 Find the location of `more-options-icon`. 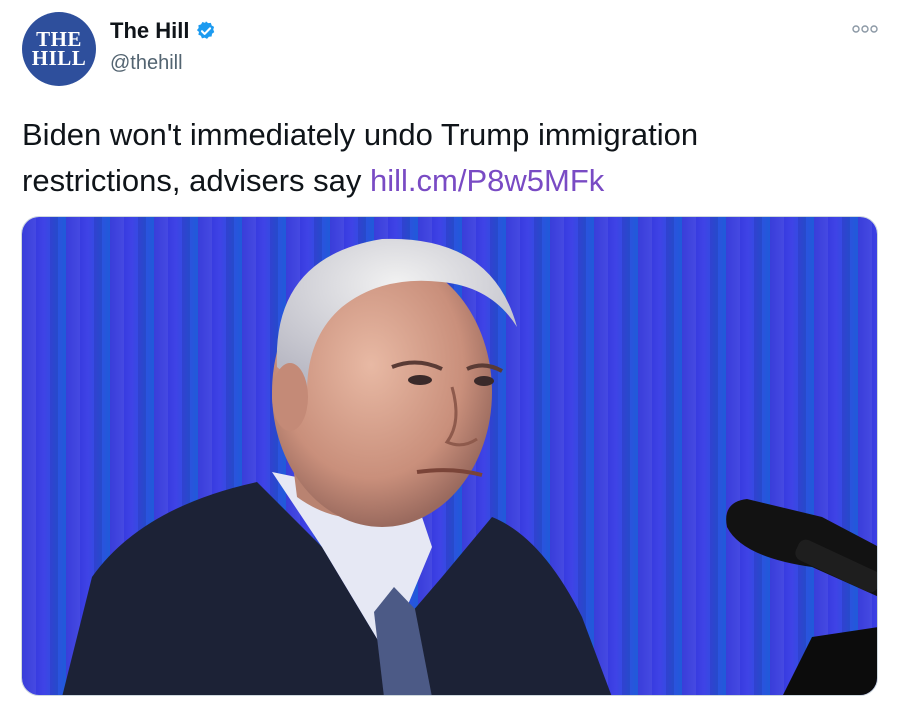

more-options-icon is located at coordinates (865, 29).